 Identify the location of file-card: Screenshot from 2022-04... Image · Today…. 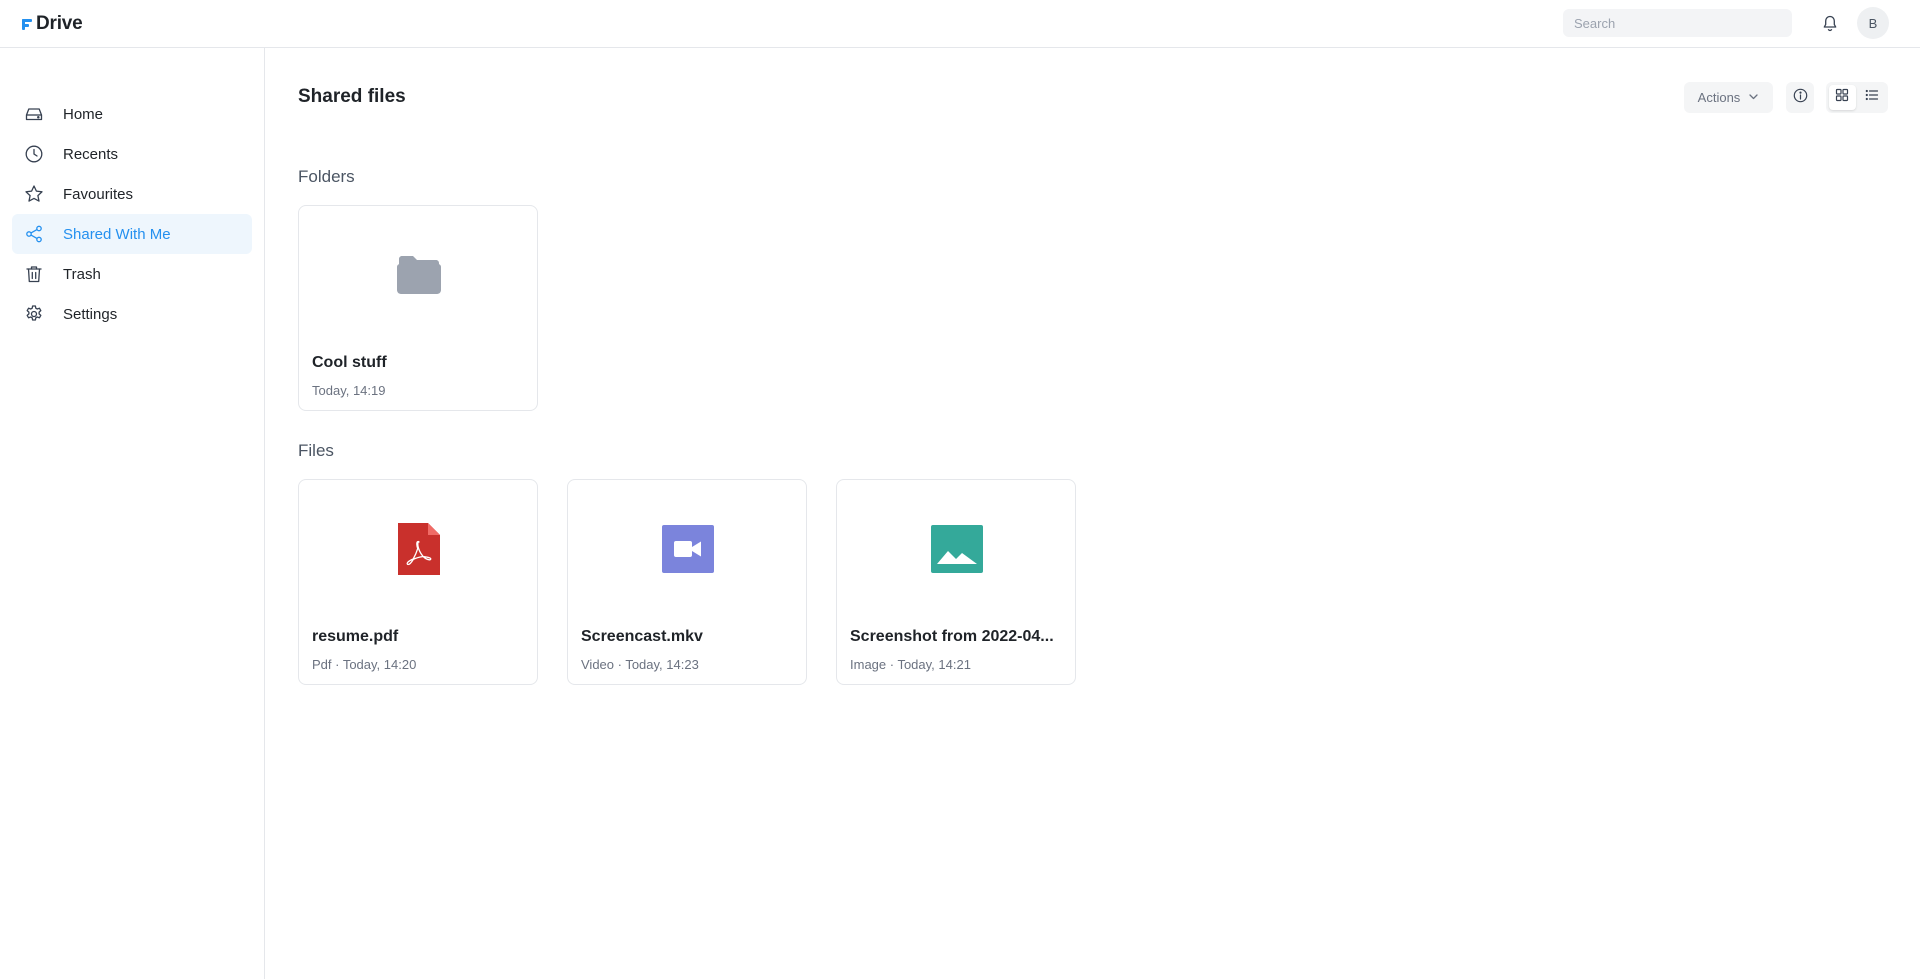
(956, 582).